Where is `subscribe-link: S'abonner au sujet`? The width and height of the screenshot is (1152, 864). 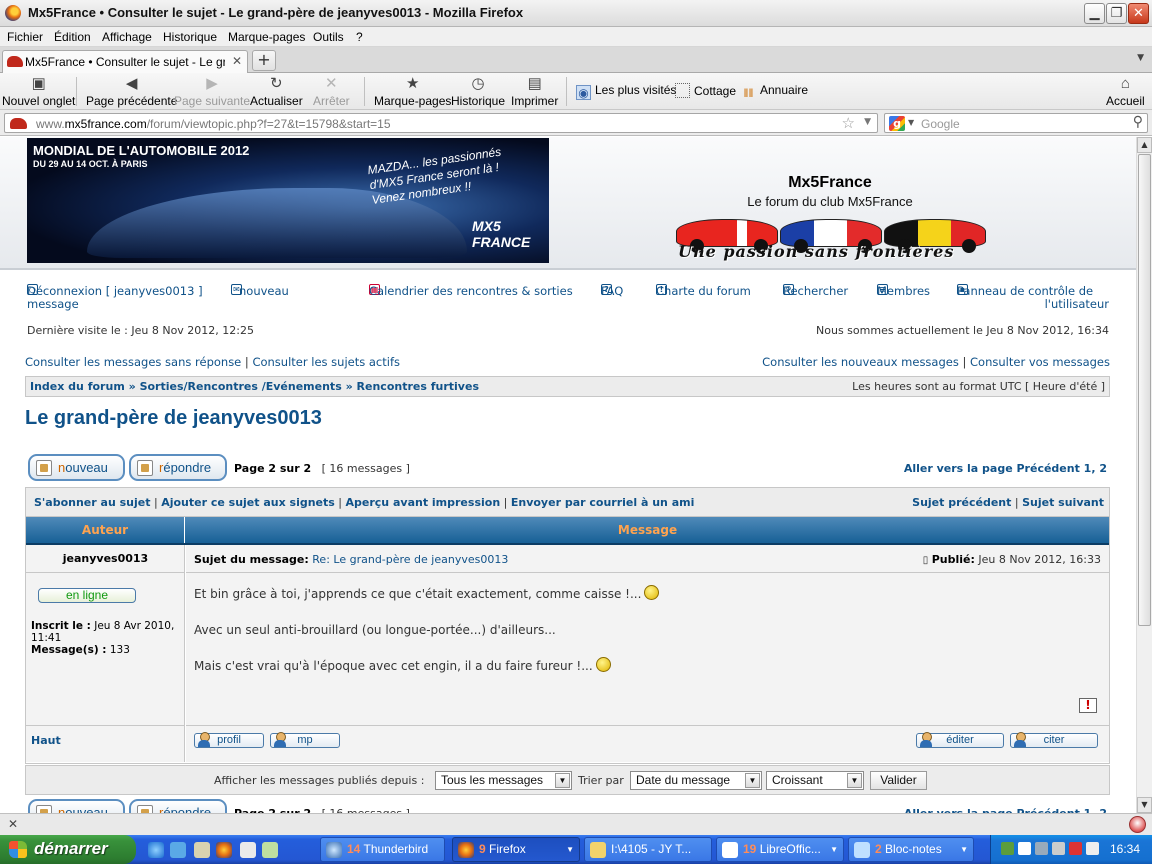 subscribe-link: S'abonner au sujet is located at coordinates (92, 502).